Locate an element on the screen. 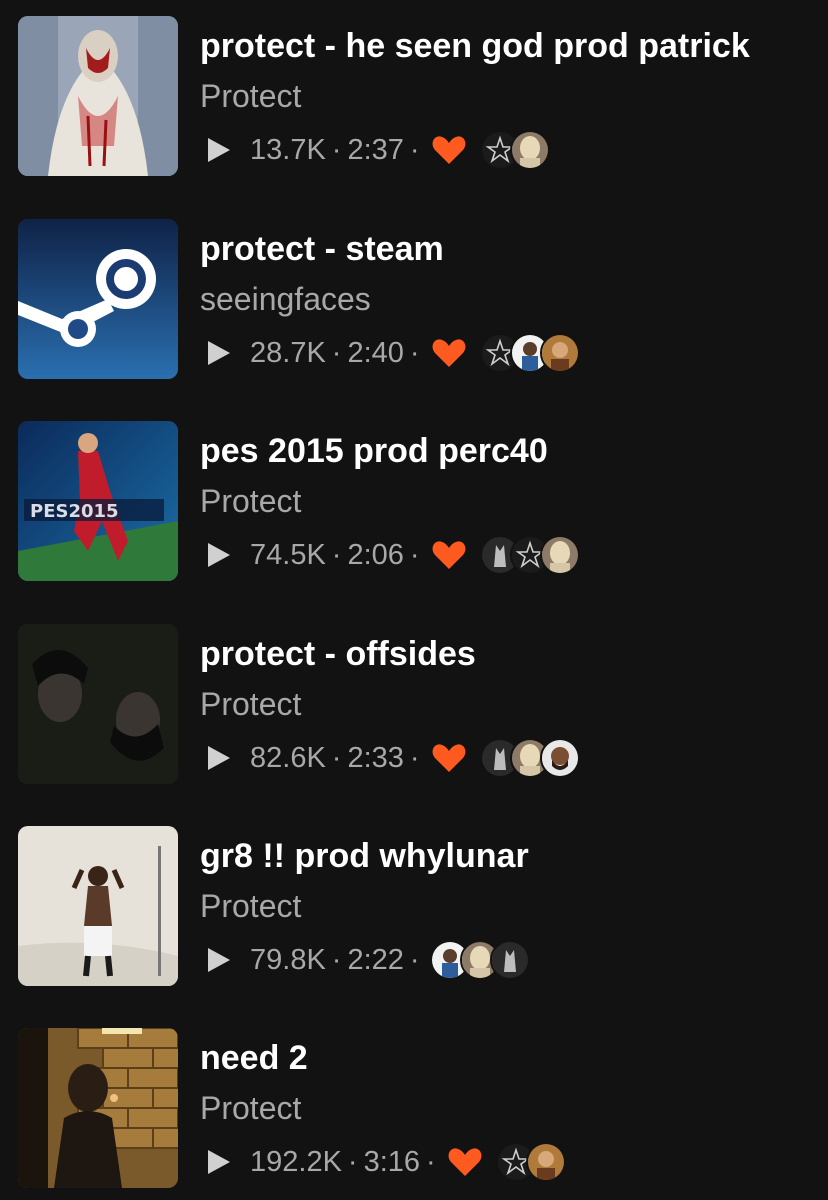  track-meta: 82.6K · 2:33 · is located at coordinates (394, 758).